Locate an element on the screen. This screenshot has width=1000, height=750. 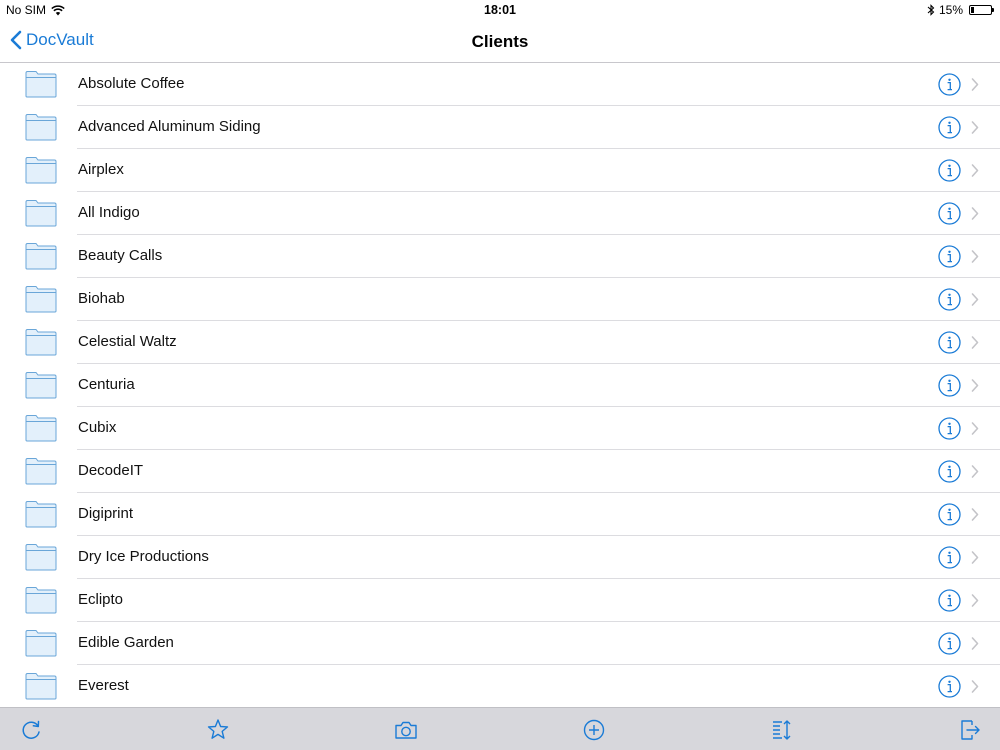
list-item: Biohab is located at coordinates (500, 299).